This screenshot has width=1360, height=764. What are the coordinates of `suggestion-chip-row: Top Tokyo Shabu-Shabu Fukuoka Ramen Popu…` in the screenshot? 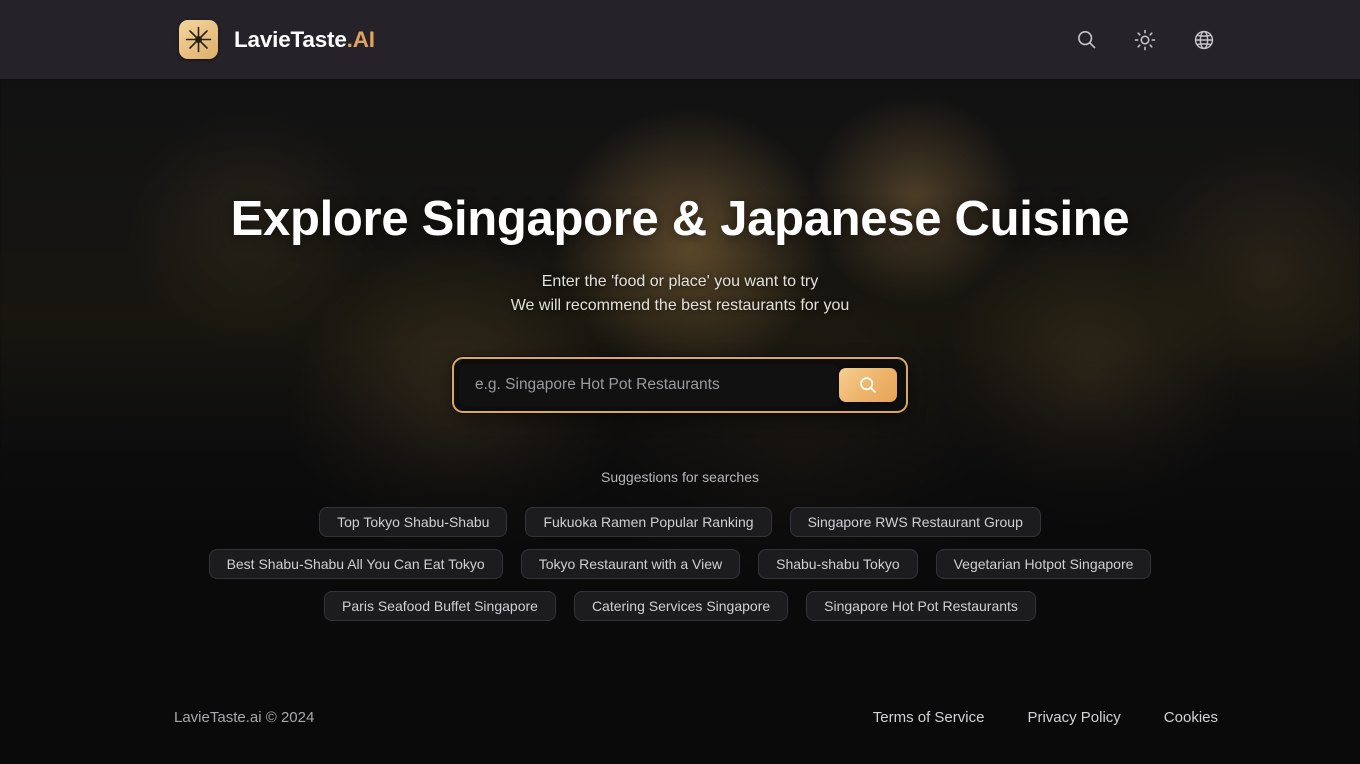 It's located at (680, 522).